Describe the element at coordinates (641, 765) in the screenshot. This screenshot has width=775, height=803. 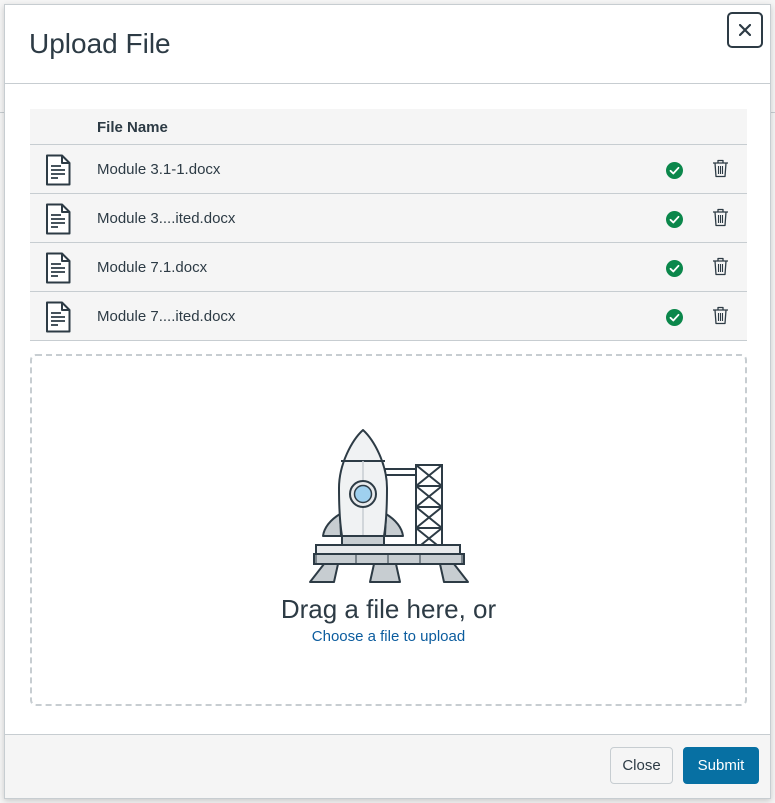
I see `close-button: Close` at that location.